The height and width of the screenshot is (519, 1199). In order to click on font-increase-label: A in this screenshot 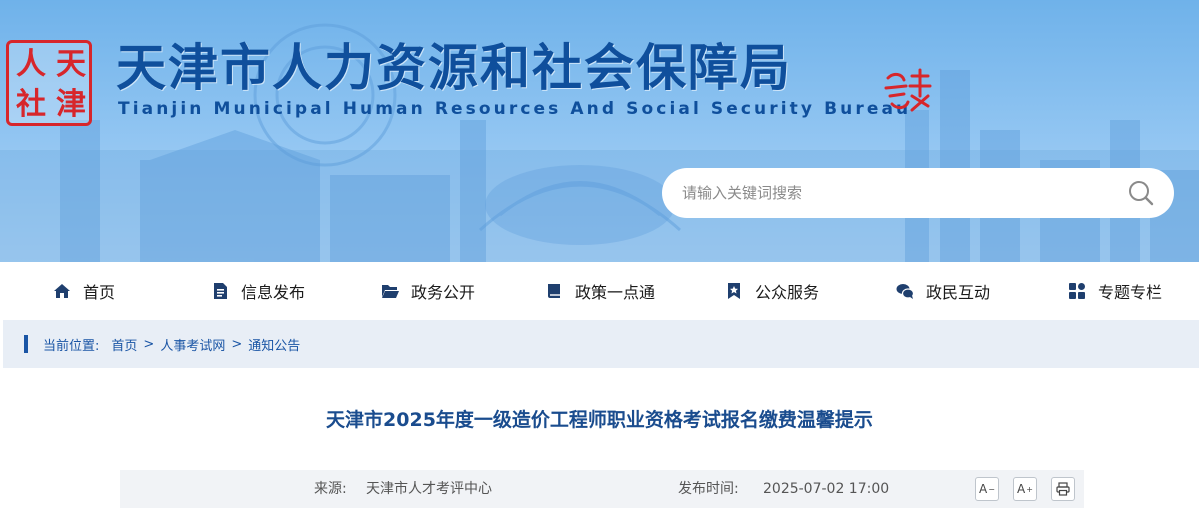, I will do `click(1021, 489)`.